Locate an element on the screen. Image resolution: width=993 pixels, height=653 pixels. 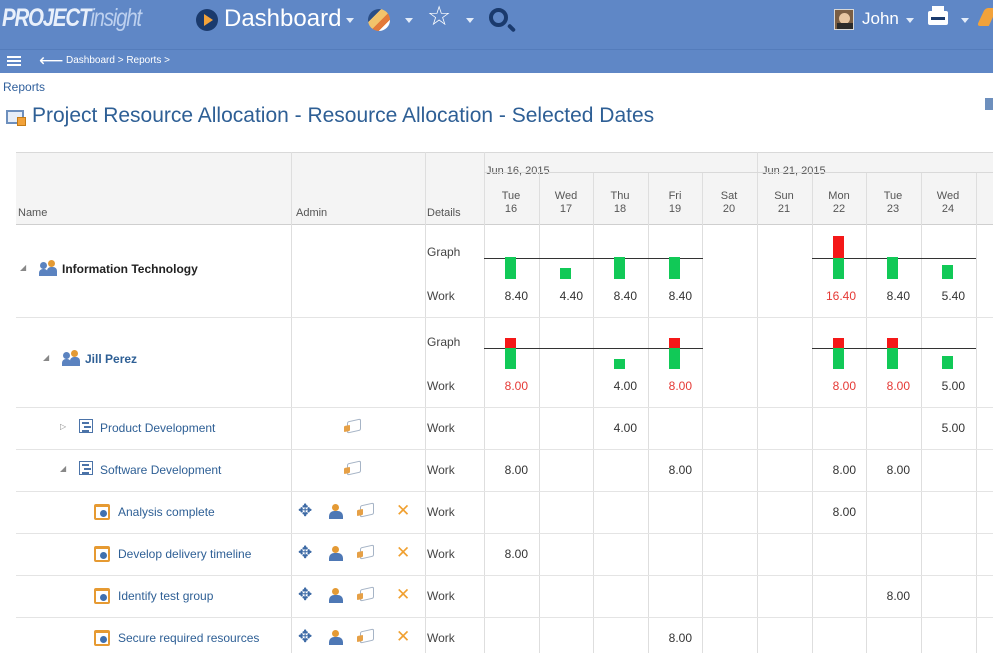
work-value: 4.40 is located at coordinates (571, 296).